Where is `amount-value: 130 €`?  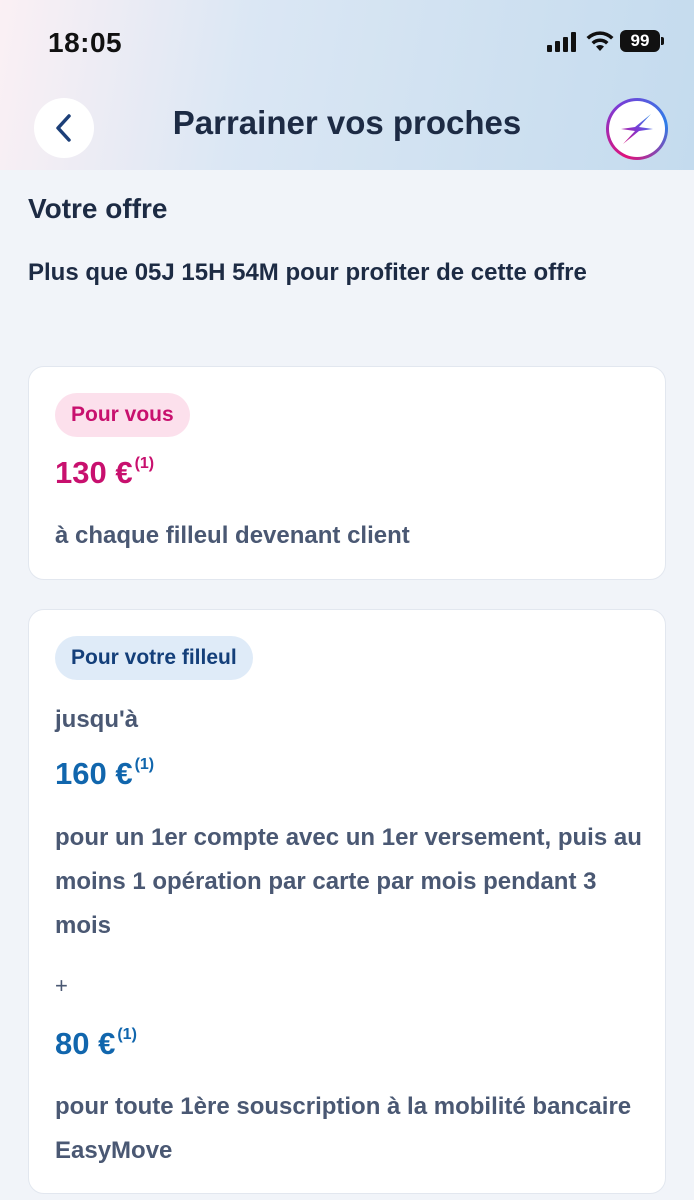 amount-value: 130 € is located at coordinates (94, 472).